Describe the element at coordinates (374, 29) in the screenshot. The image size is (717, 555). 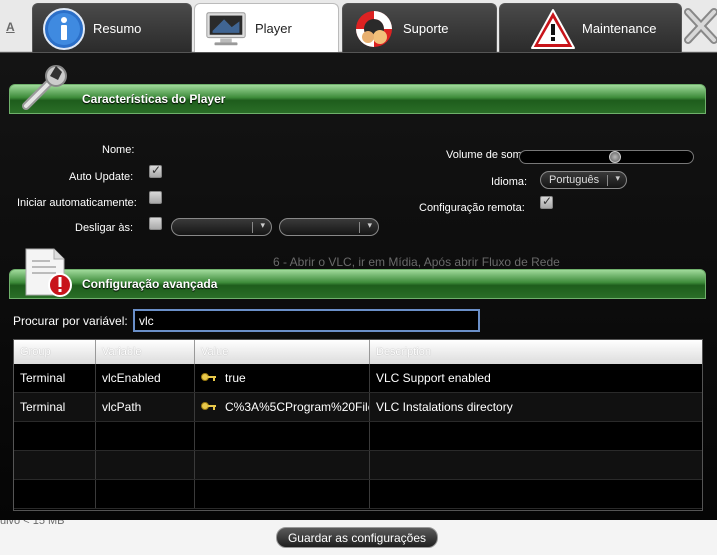
I see `support-icon` at that location.